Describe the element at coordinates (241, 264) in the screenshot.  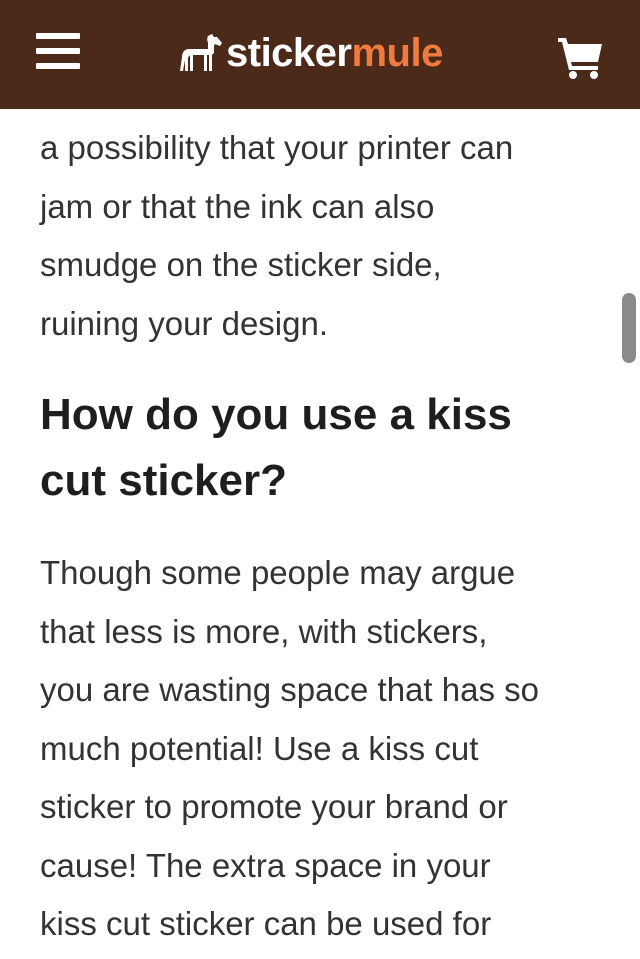
I see `text-line: smudge on the sticker side,` at that location.